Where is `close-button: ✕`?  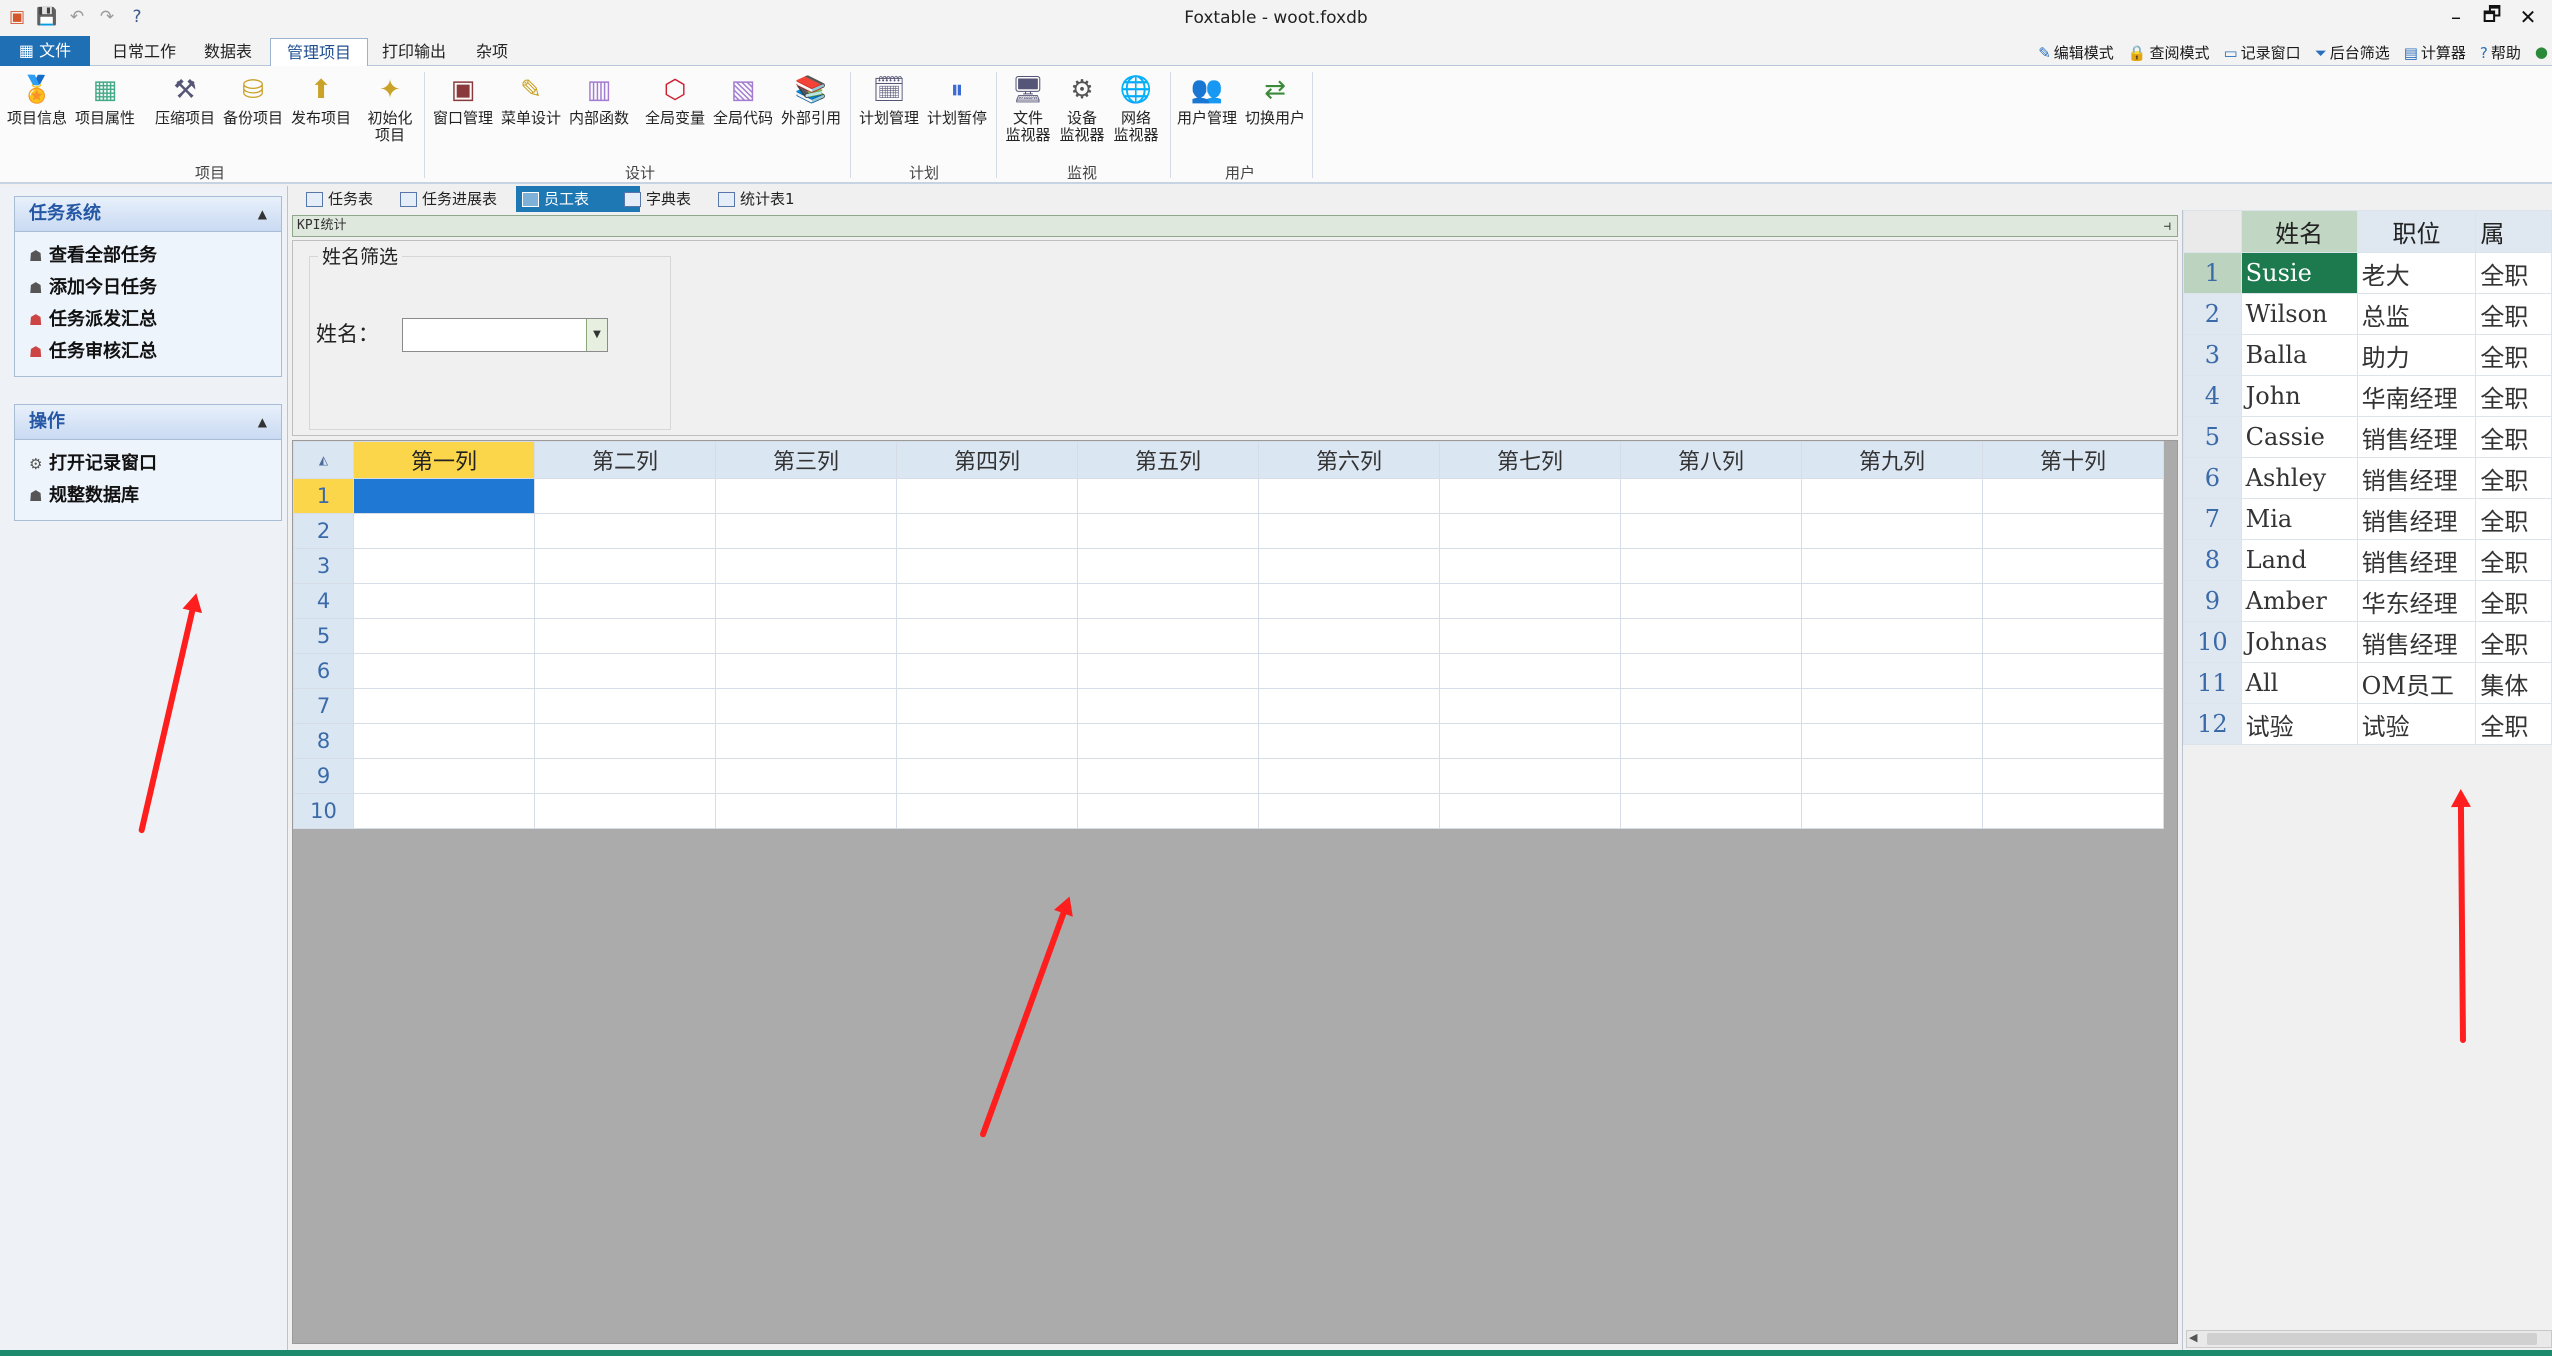 close-button: ✕ is located at coordinates (2528, 17).